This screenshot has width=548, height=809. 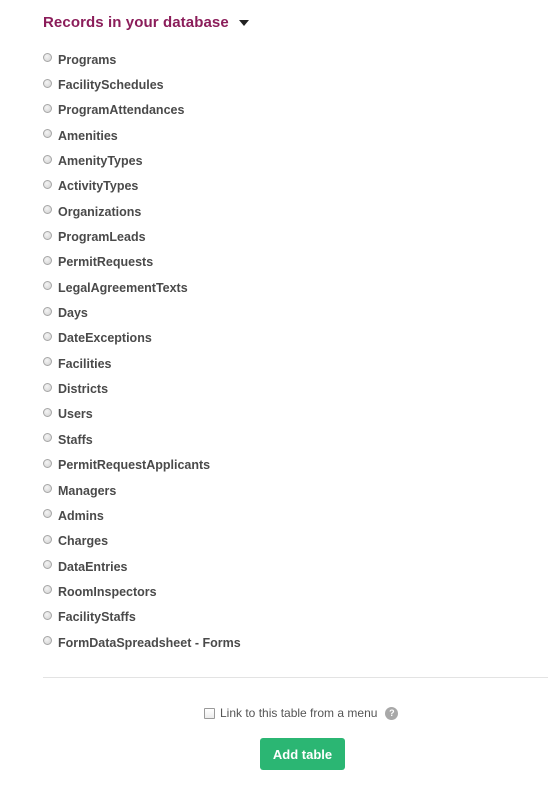 I want to click on record-item: AmenityTypes, so click(x=142, y=160).